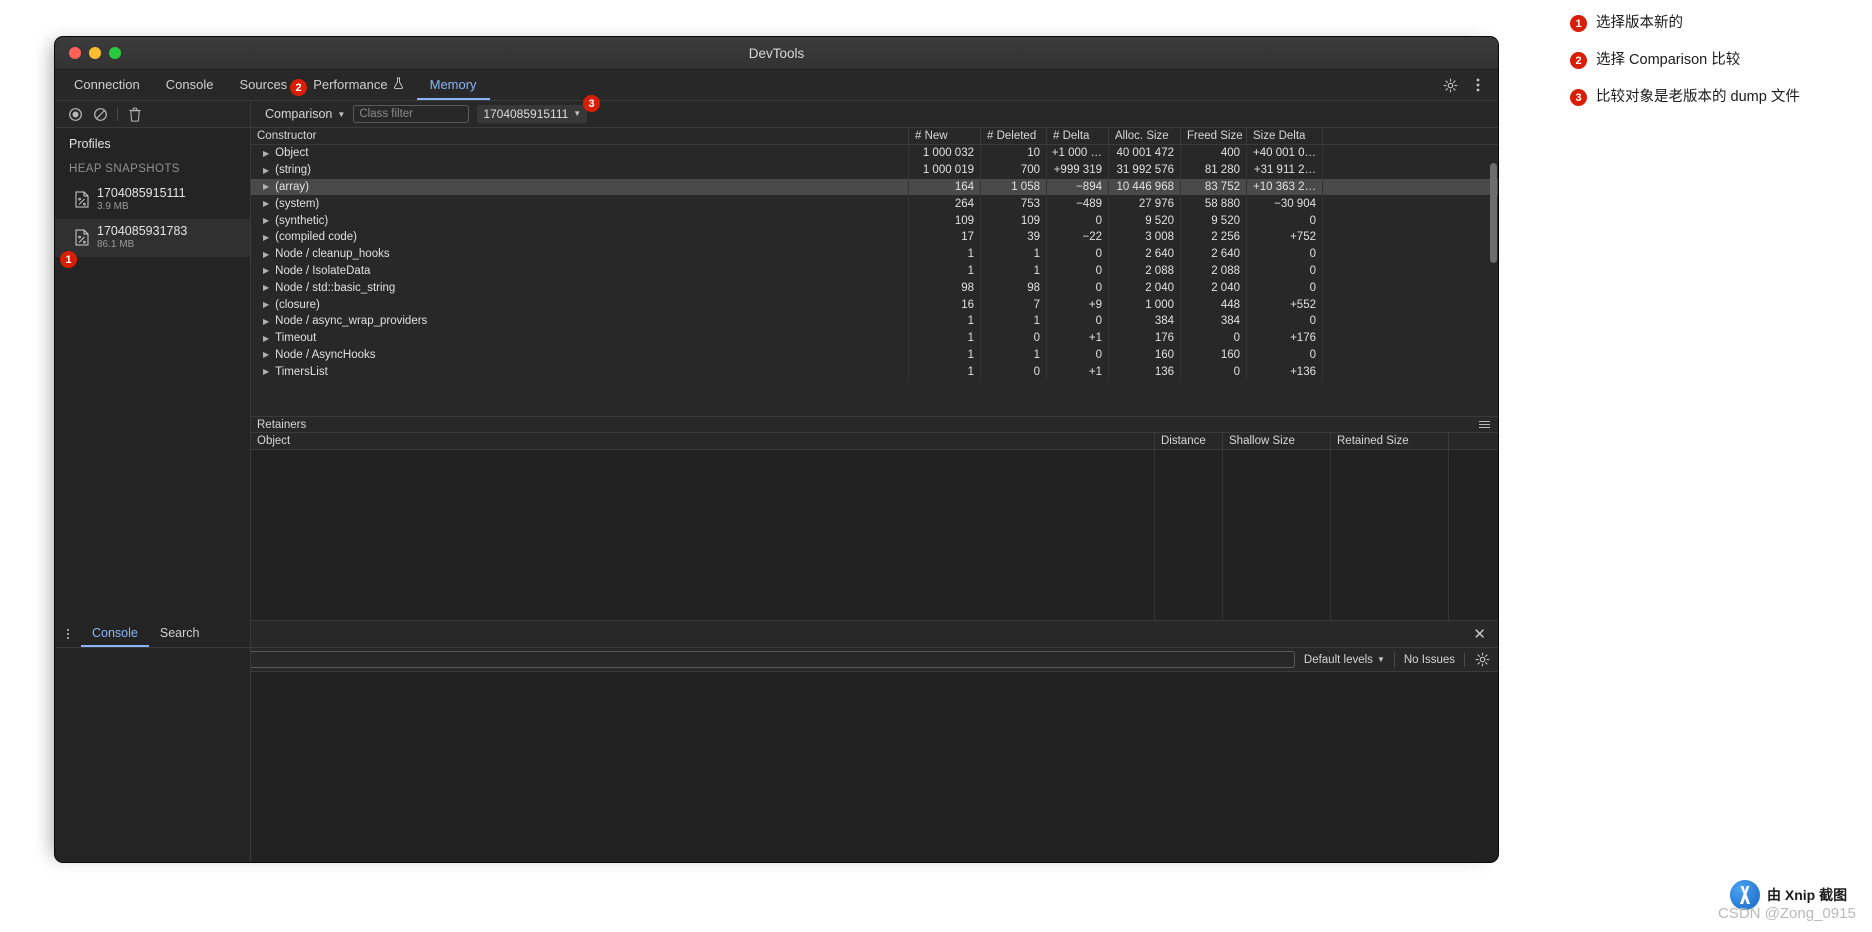  Describe the element at coordinates (1214, 220) in the screenshot. I see `cell-freed: 9 520` at that location.